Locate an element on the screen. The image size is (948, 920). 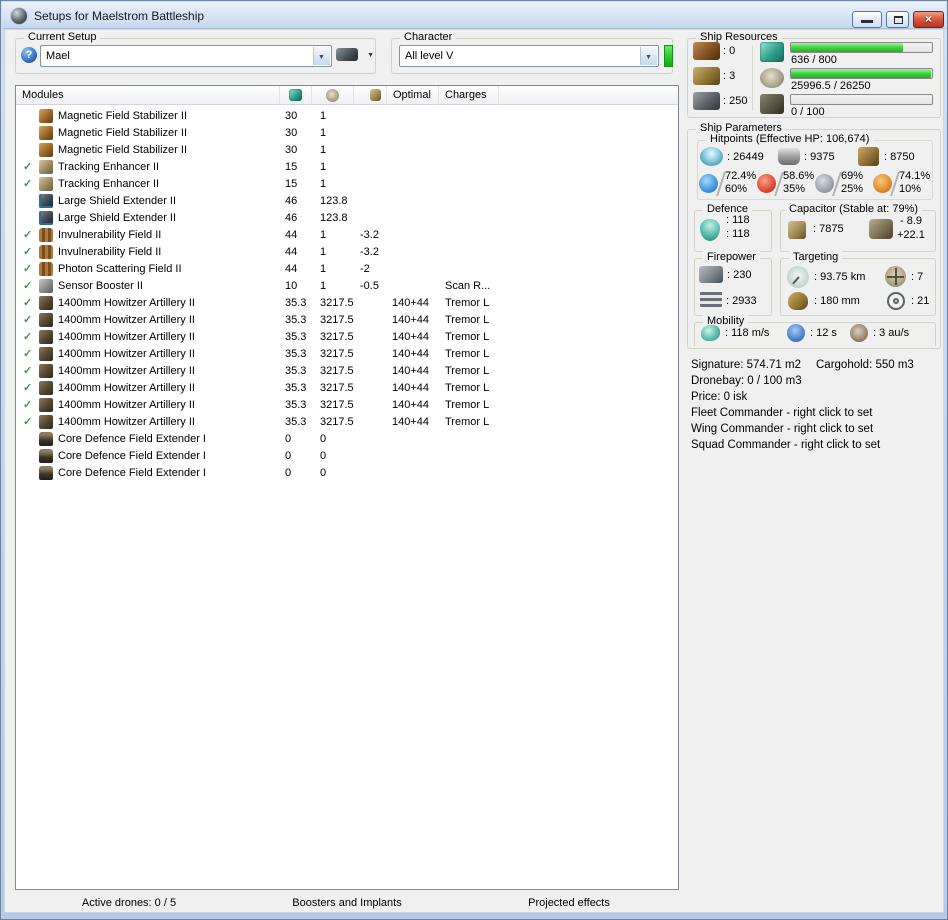
active-drones-section: Active drones: 0 / 5 is located at coordinates (129, 903).